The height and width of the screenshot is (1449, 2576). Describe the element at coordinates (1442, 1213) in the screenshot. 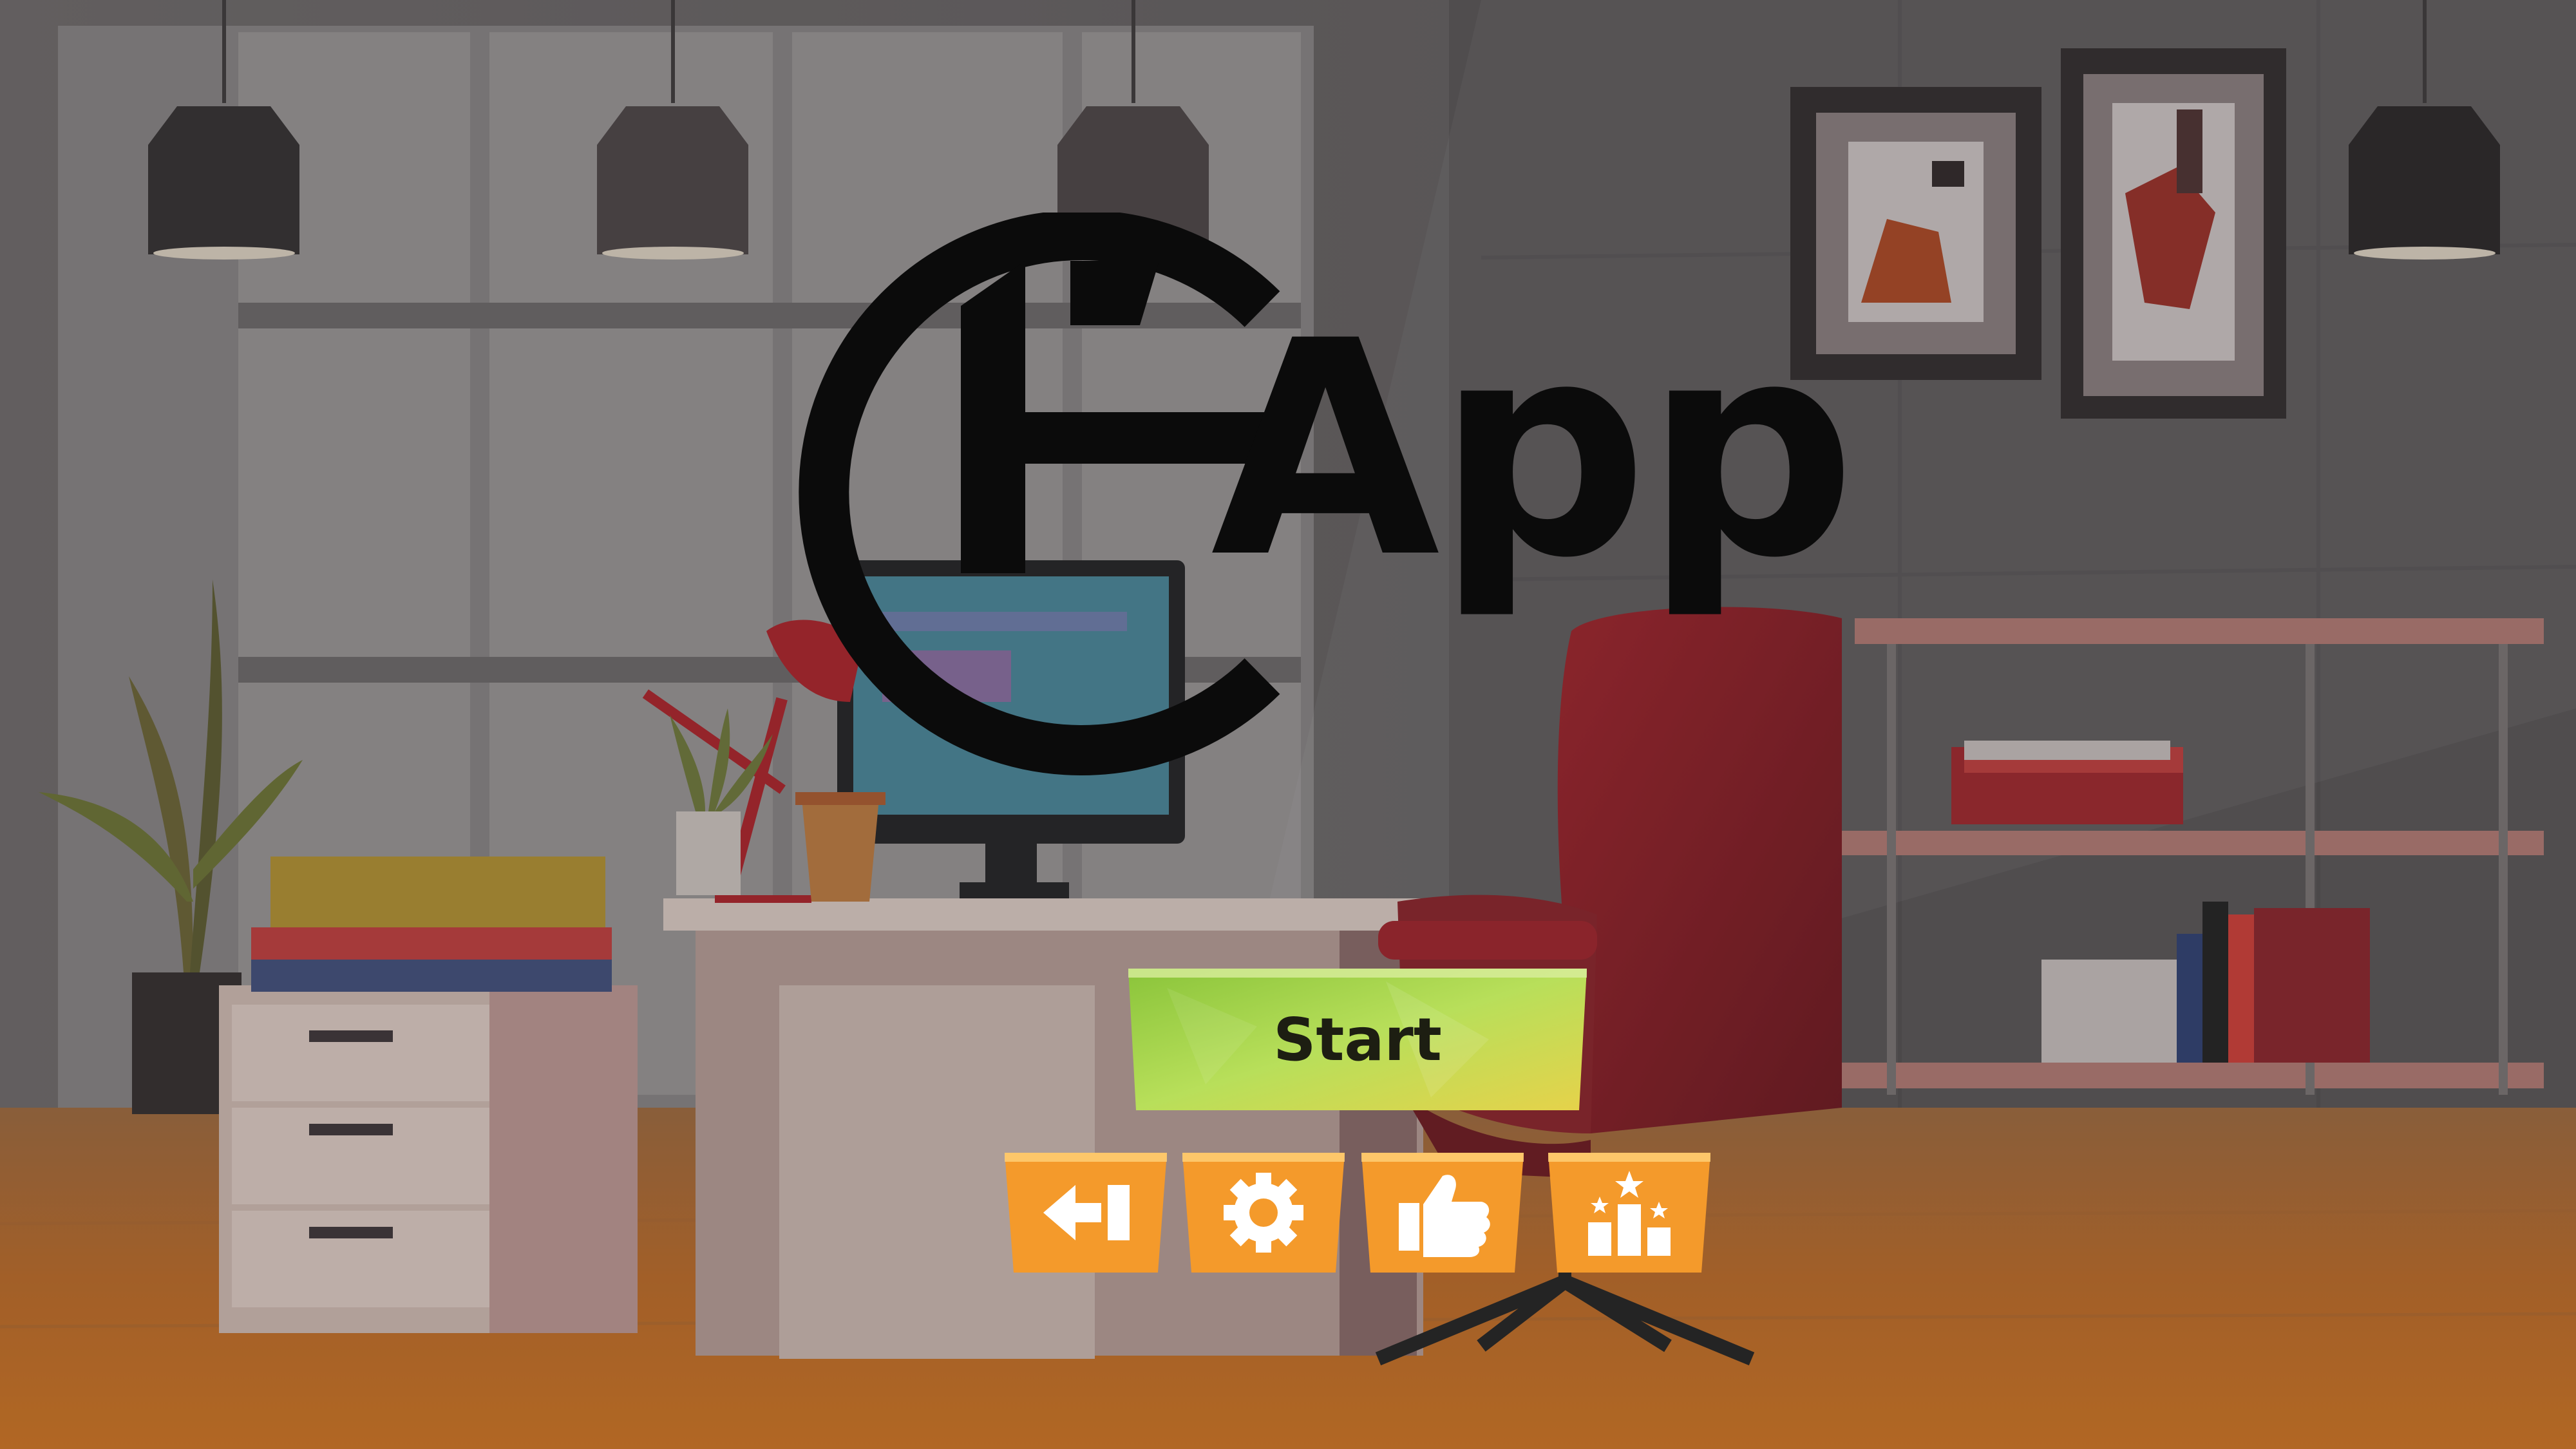

I see `like-button` at that location.